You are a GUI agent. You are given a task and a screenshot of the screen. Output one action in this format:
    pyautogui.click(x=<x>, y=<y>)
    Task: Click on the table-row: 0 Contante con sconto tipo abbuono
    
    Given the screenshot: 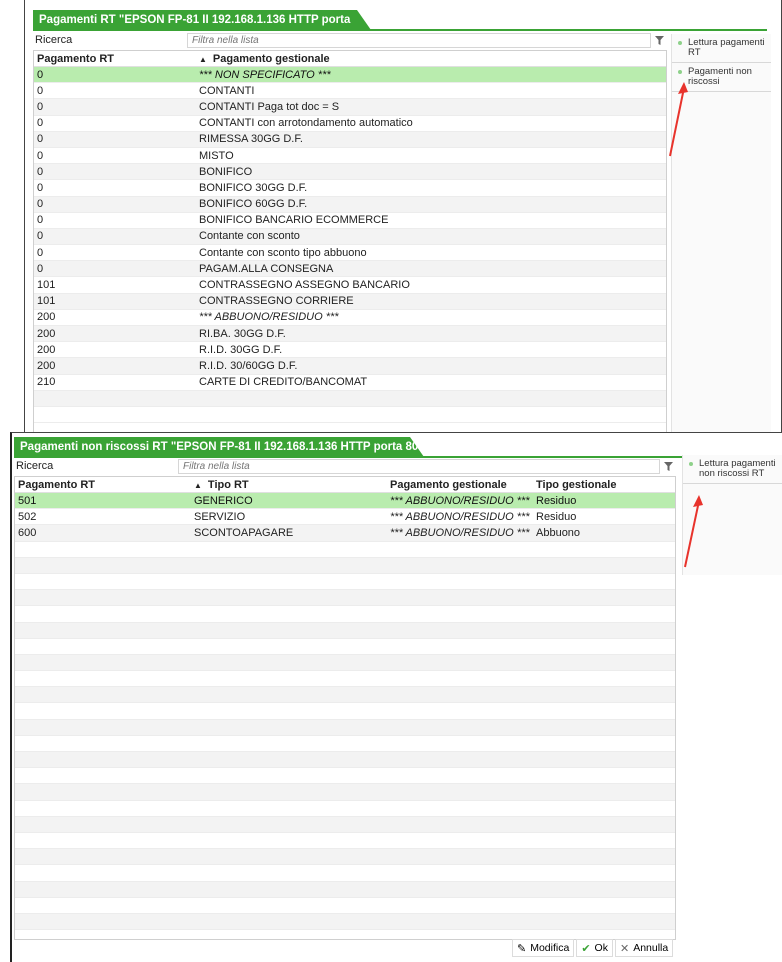 What is the action you would take?
    pyautogui.click(x=350, y=253)
    